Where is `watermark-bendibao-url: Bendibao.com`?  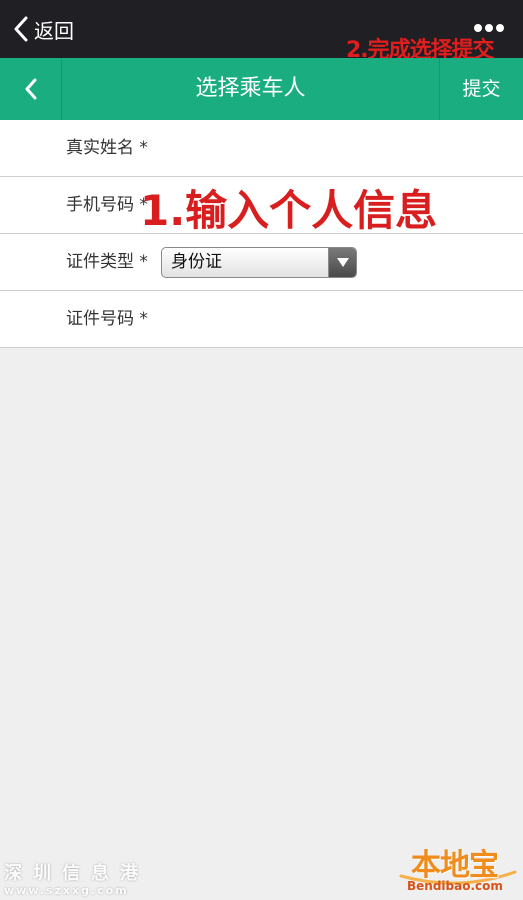
watermark-bendibao-url: Bendibao.com is located at coordinates (455, 886).